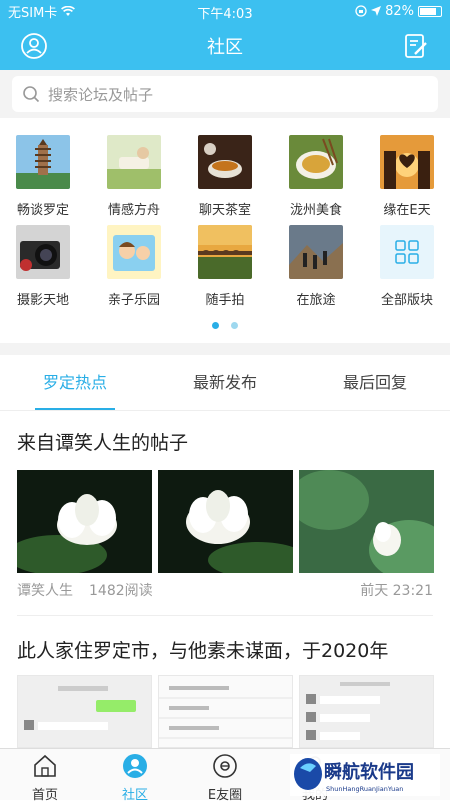  Describe the element at coordinates (31, 94) in the screenshot. I see `search-icon` at that location.